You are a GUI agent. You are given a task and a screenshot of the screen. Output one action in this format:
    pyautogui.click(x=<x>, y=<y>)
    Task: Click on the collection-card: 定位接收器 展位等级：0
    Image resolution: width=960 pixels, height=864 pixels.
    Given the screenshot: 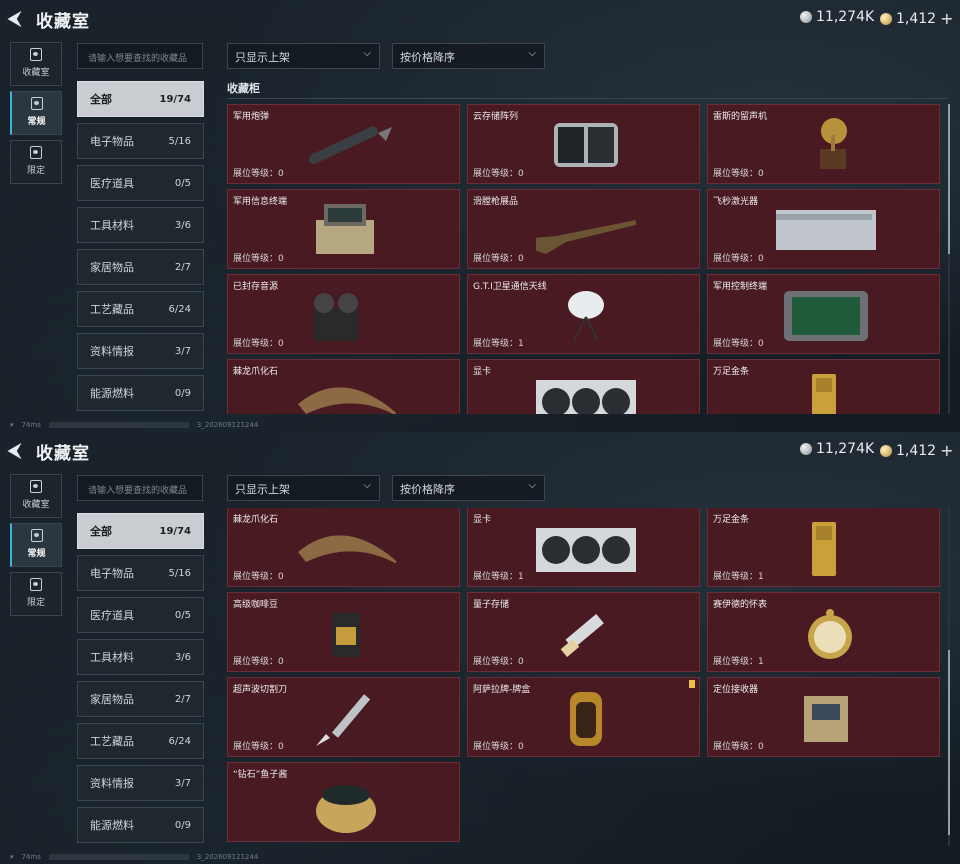 What is the action you would take?
    pyautogui.click(x=823, y=717)
    